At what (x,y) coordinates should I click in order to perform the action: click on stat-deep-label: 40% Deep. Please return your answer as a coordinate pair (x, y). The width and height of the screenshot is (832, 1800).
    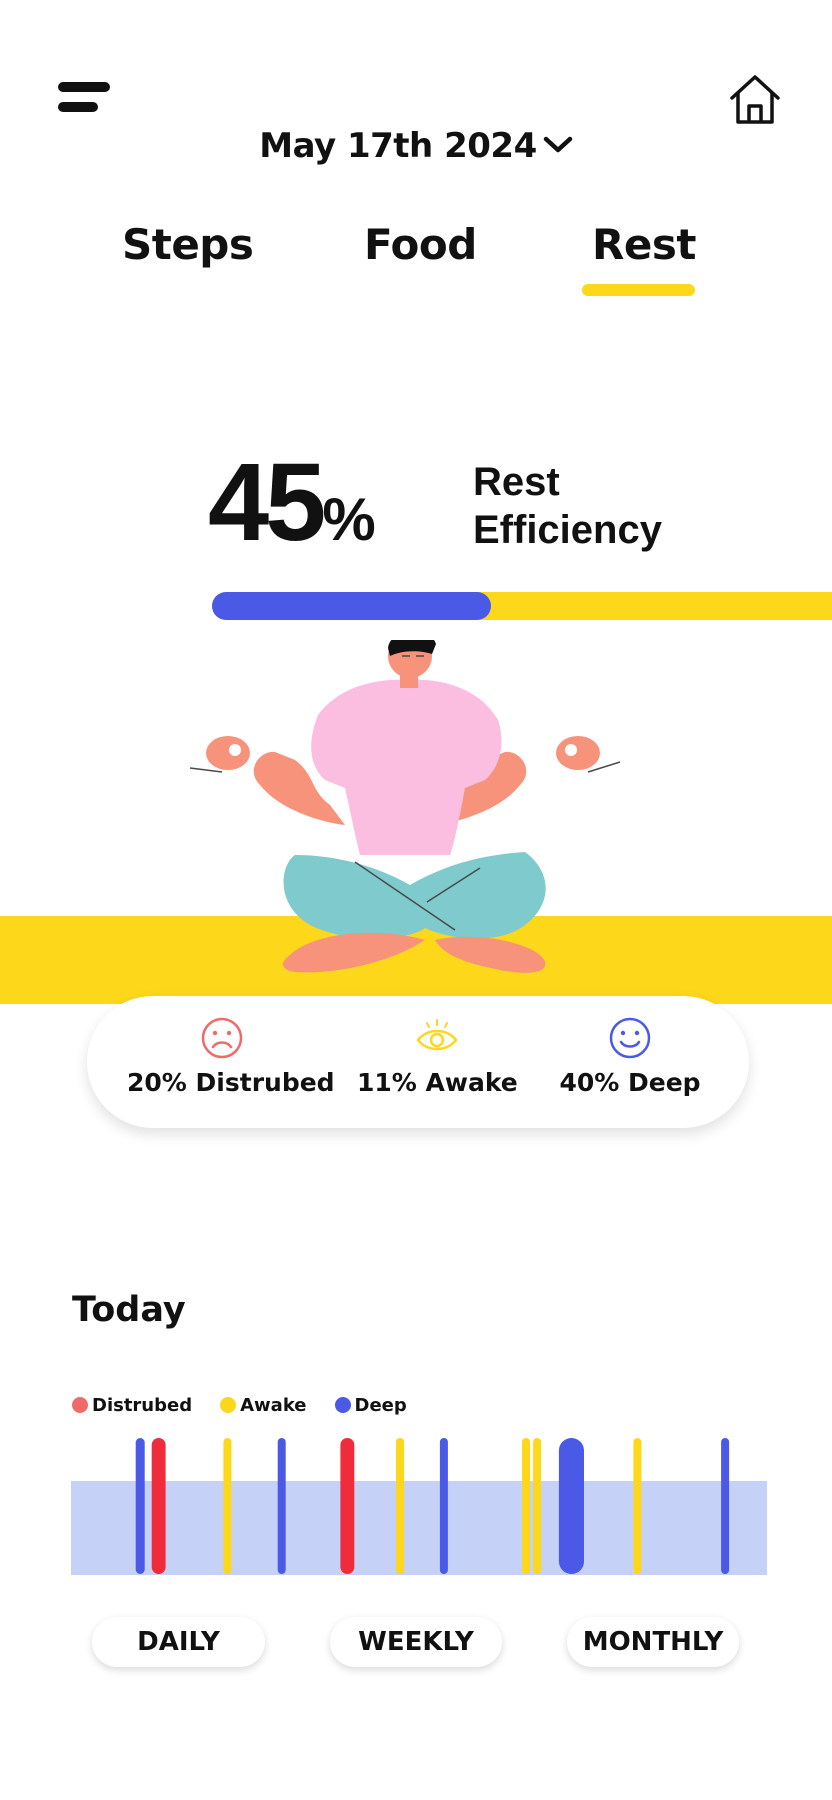
    Looking at the image, I should click on (630, 1082).